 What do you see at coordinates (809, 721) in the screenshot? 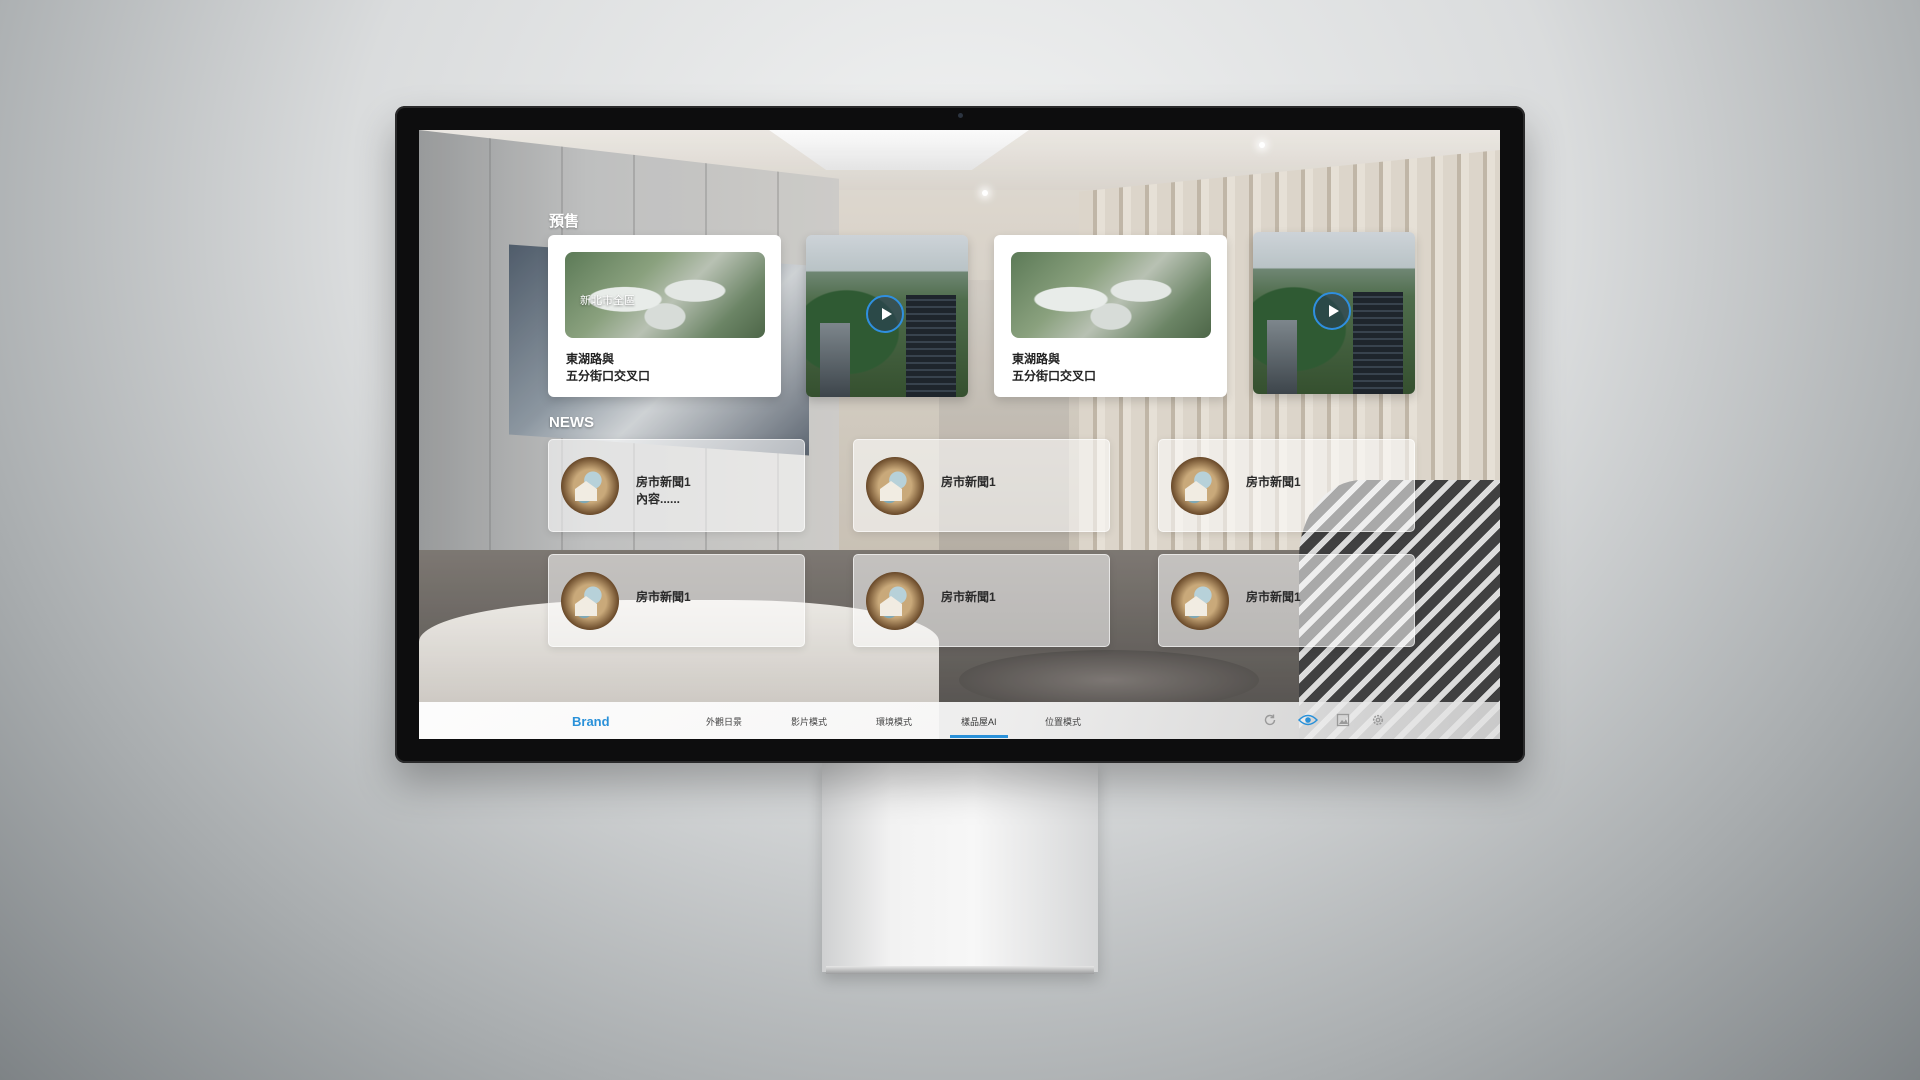
I see `nav-item-video-mode: 影片模式` at bounding box center [809, 721].